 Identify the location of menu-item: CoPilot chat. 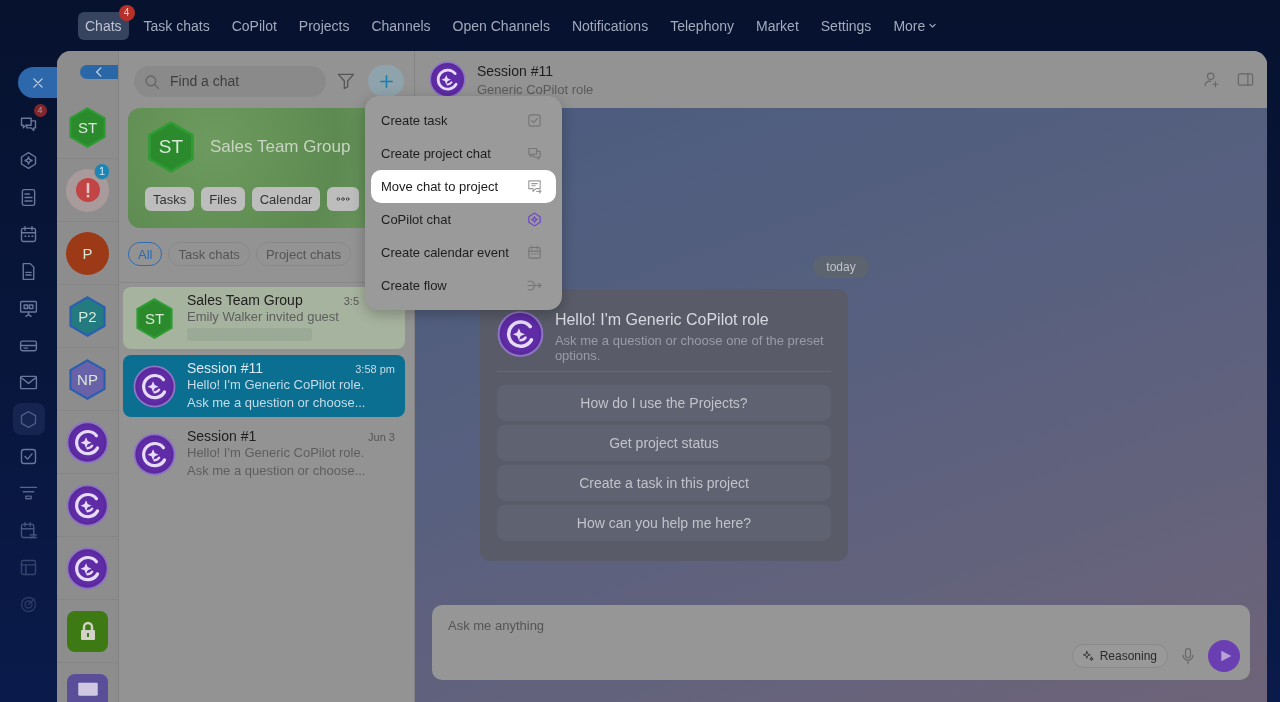
(463, 219).